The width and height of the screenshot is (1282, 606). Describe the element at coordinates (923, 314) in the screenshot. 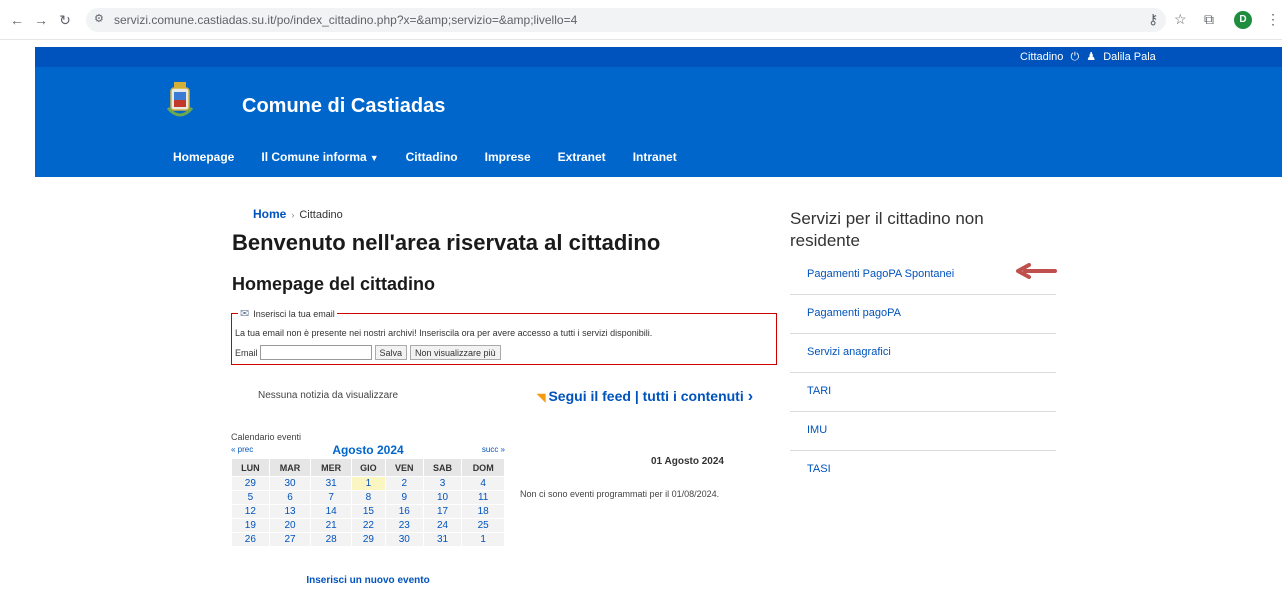

I see `service-item-pagopa: Pagamenti pagoPA` at that location.